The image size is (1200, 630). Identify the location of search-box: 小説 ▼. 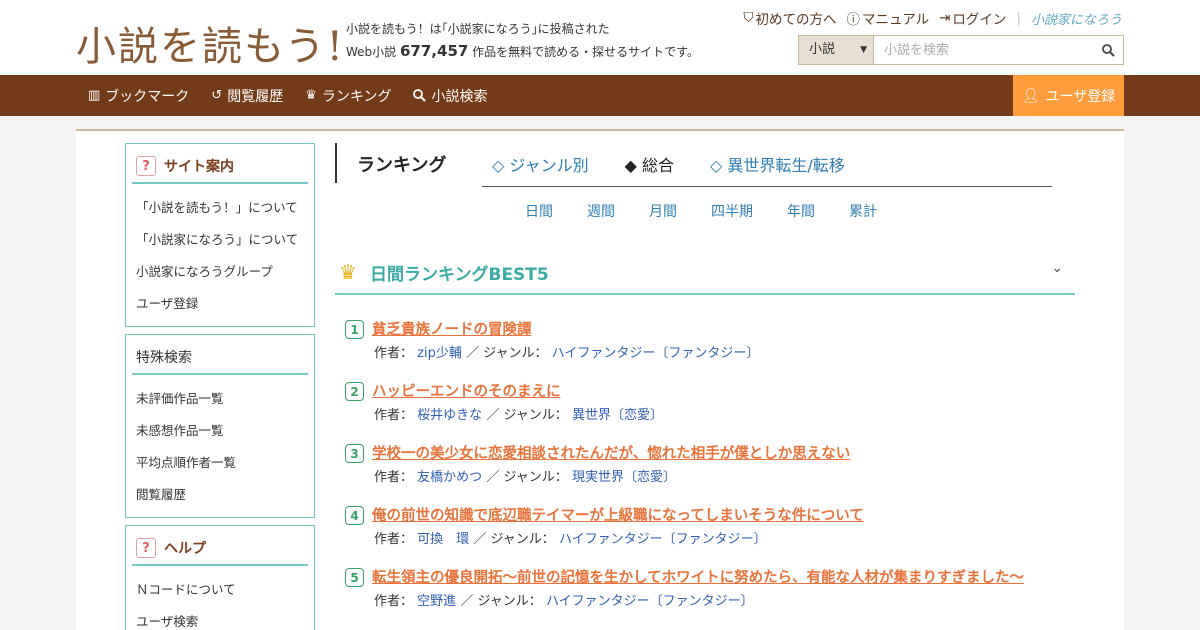
(961, 50).